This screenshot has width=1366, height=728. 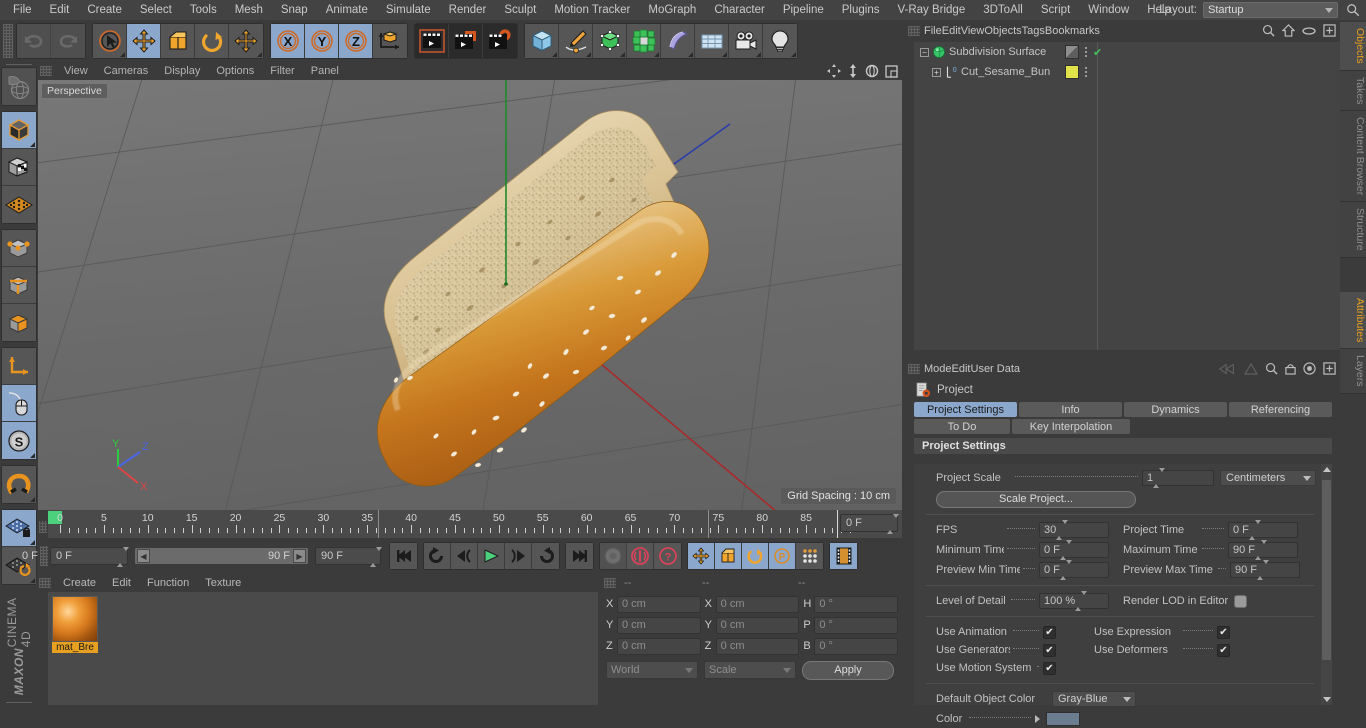 What do you see at coordinates (1353, 320) in the screenshot?
I see `vtab-attributes: Attributes` at bounding box center [1353, 320].